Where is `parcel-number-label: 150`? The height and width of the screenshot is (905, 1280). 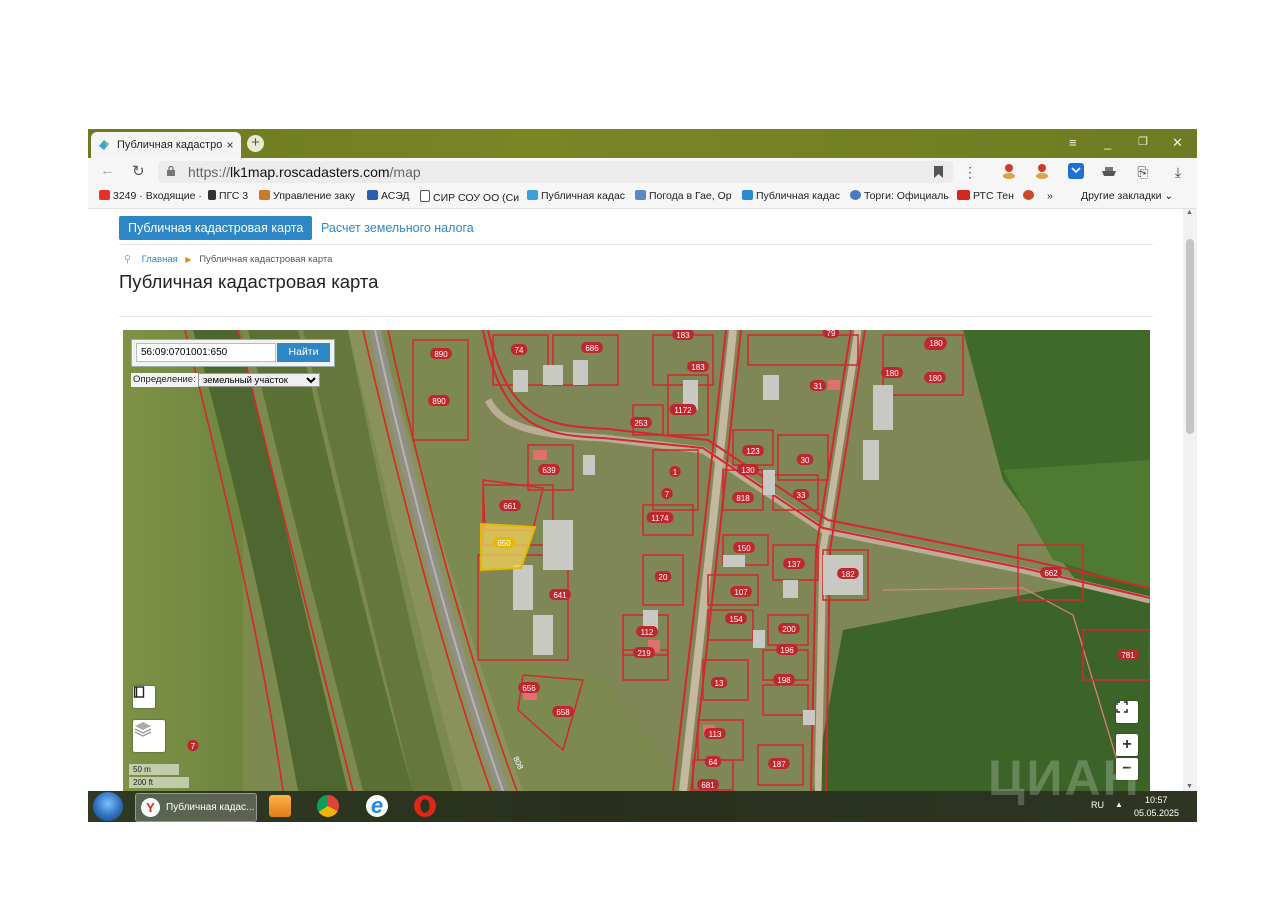 parcel-number-label: 150 is located at coordinates (744, 548).